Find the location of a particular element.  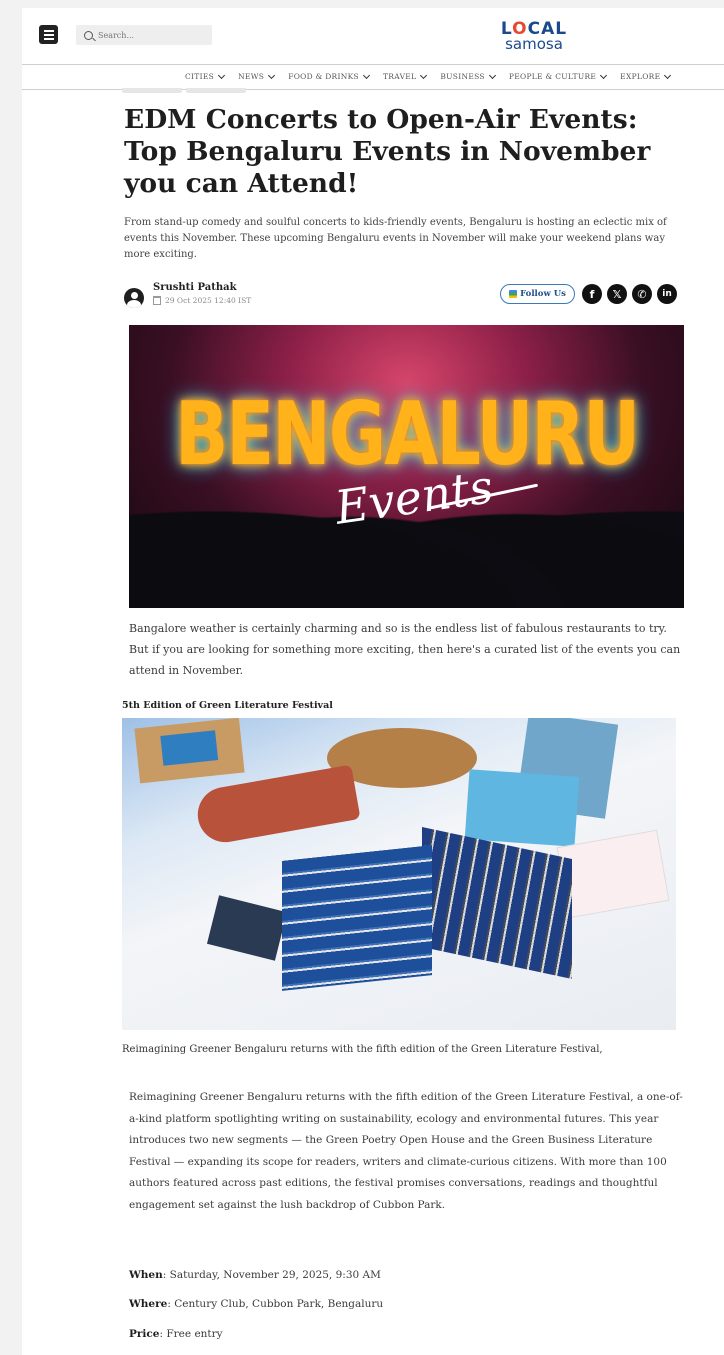

calendar-icon is located at coordinates (157, 300).